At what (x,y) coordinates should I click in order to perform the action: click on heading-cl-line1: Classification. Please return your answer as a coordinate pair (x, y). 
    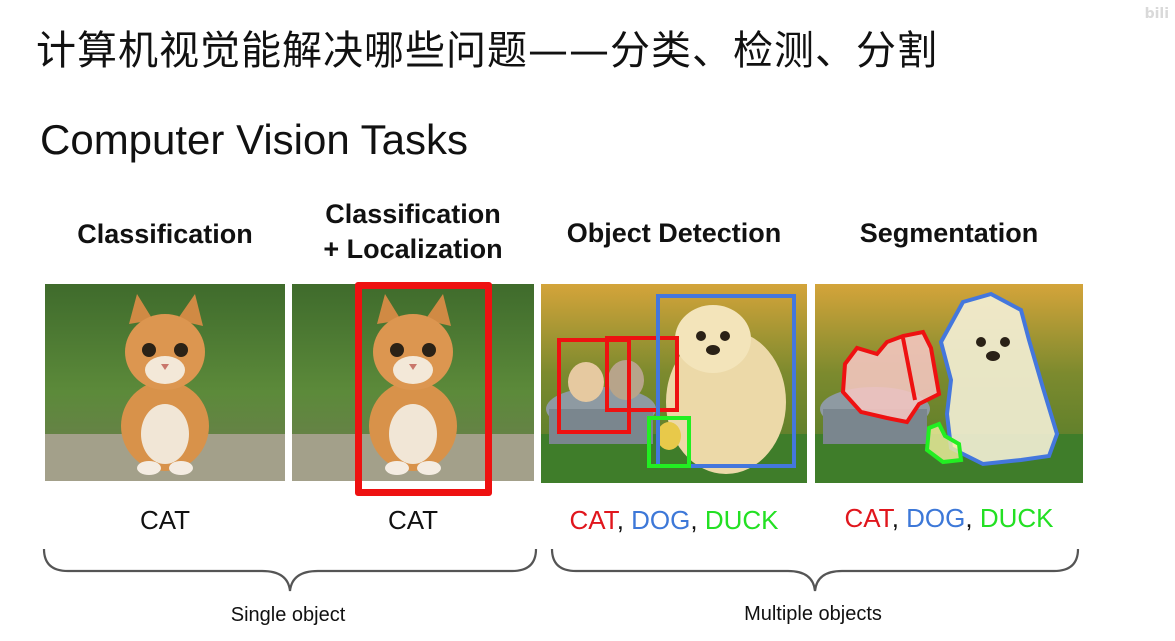
    Looking at the image, I should click on (413, 214).